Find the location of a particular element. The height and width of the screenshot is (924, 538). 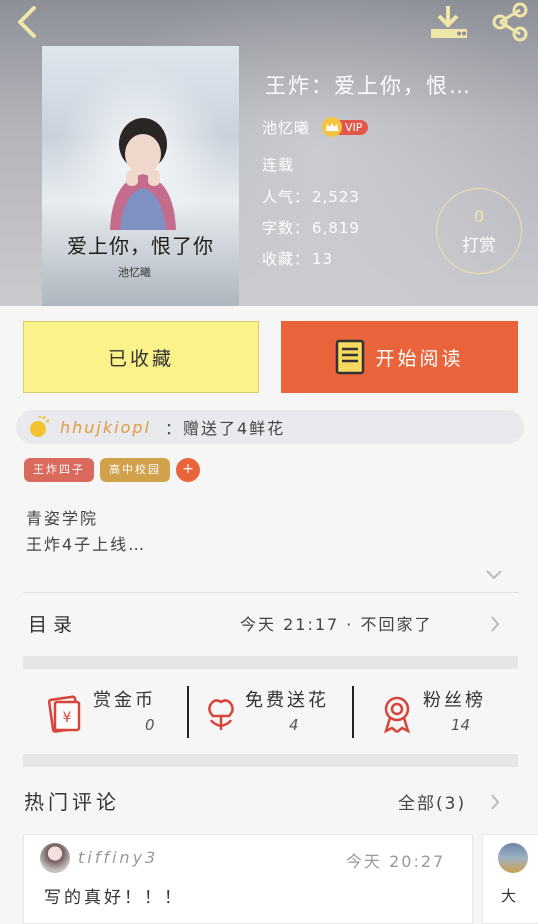

tip-count: 0 is located at coordinates (479, 216).